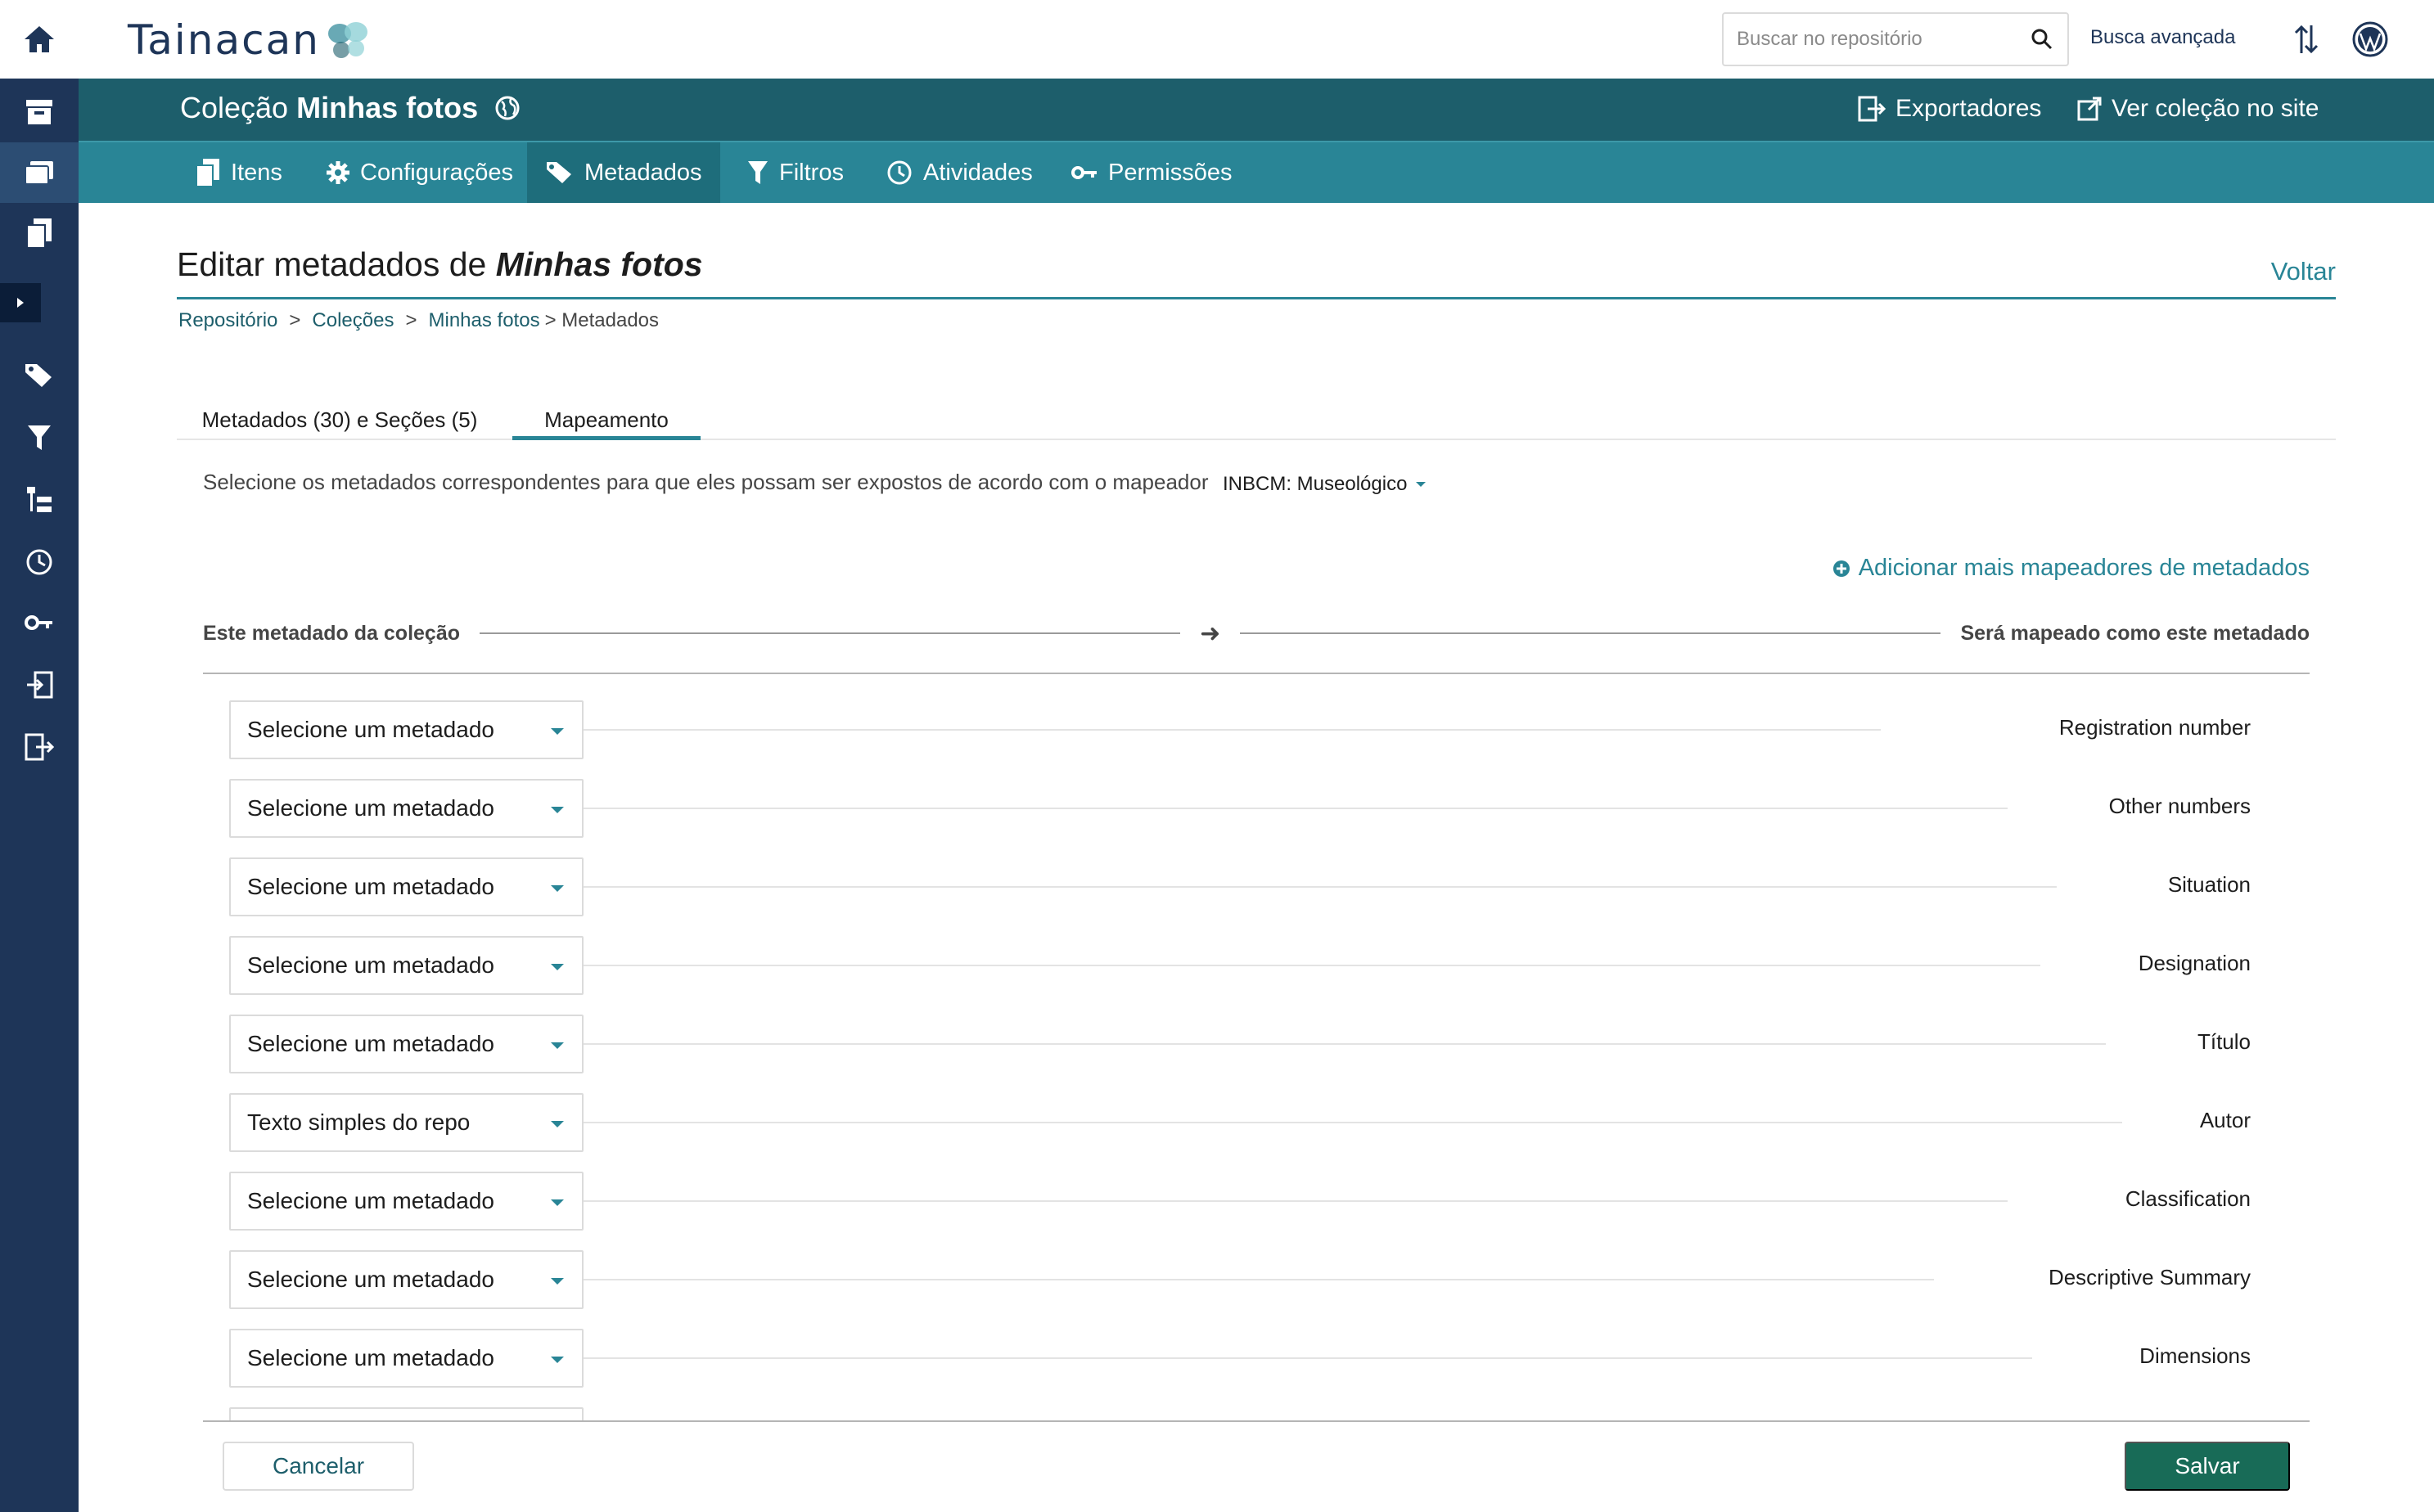 The width and height of the screenshot is (2434, 1512). What do you see at coordinates (1248, 1414) in the screenshot?
I see `mapping-row` at bounding box center [1248, 1414].